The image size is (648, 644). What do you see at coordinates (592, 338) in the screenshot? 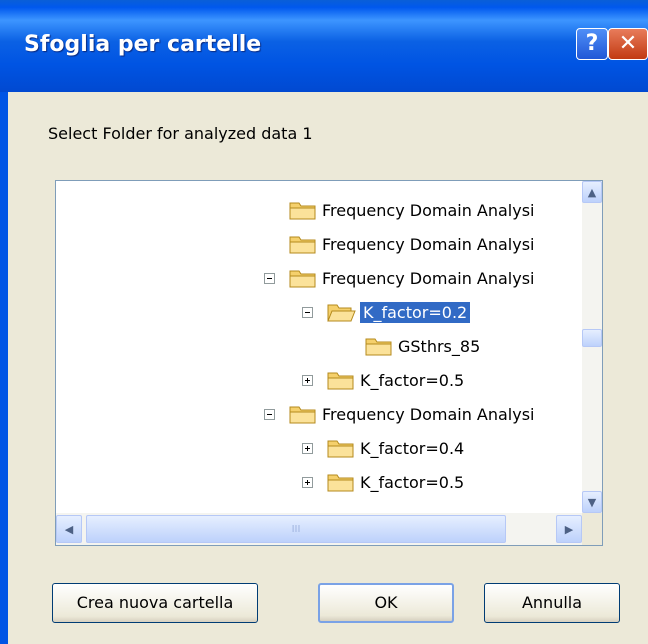
I see `vertical-scroll-thumb` at bounding box center [592, 338].